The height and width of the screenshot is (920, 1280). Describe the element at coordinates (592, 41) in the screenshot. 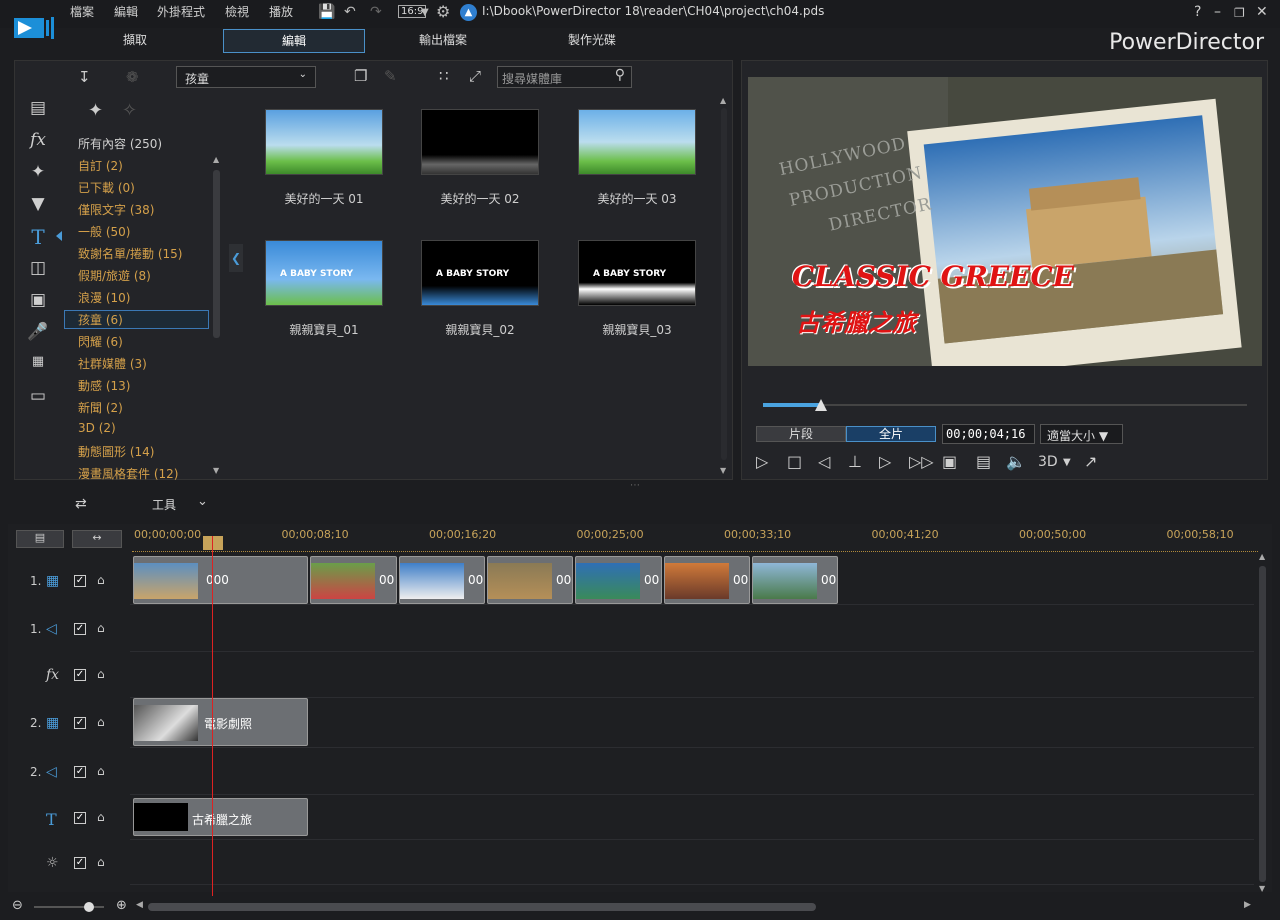

I see `tab-create-disc: 製作光碟` at that location.